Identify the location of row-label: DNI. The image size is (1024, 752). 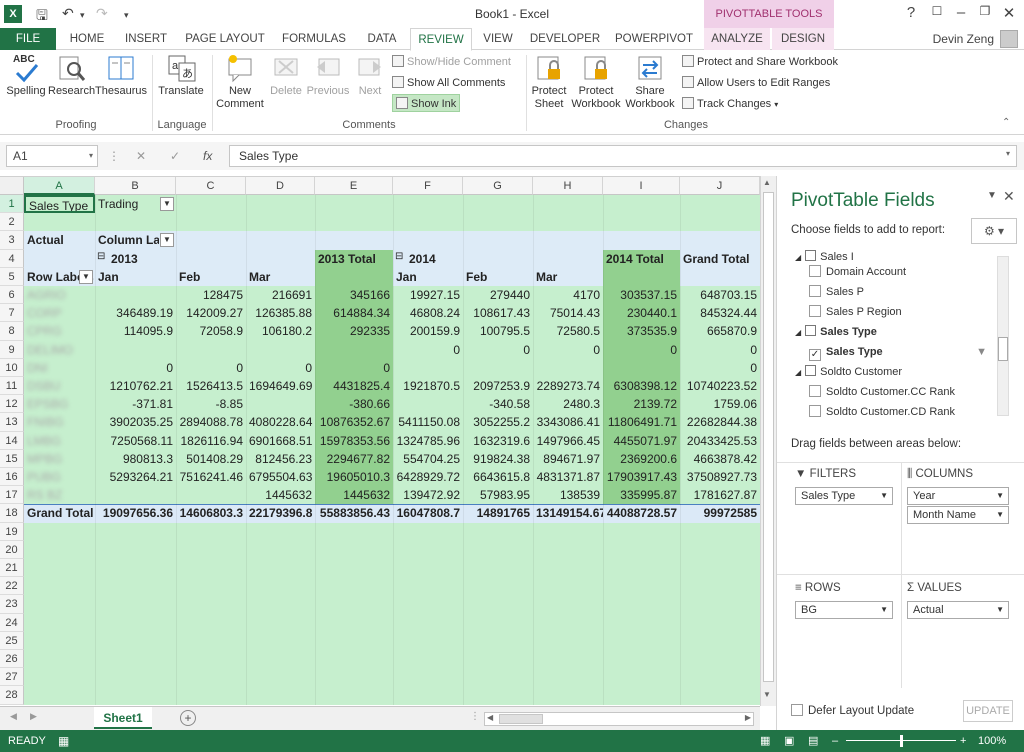
(59, 368).